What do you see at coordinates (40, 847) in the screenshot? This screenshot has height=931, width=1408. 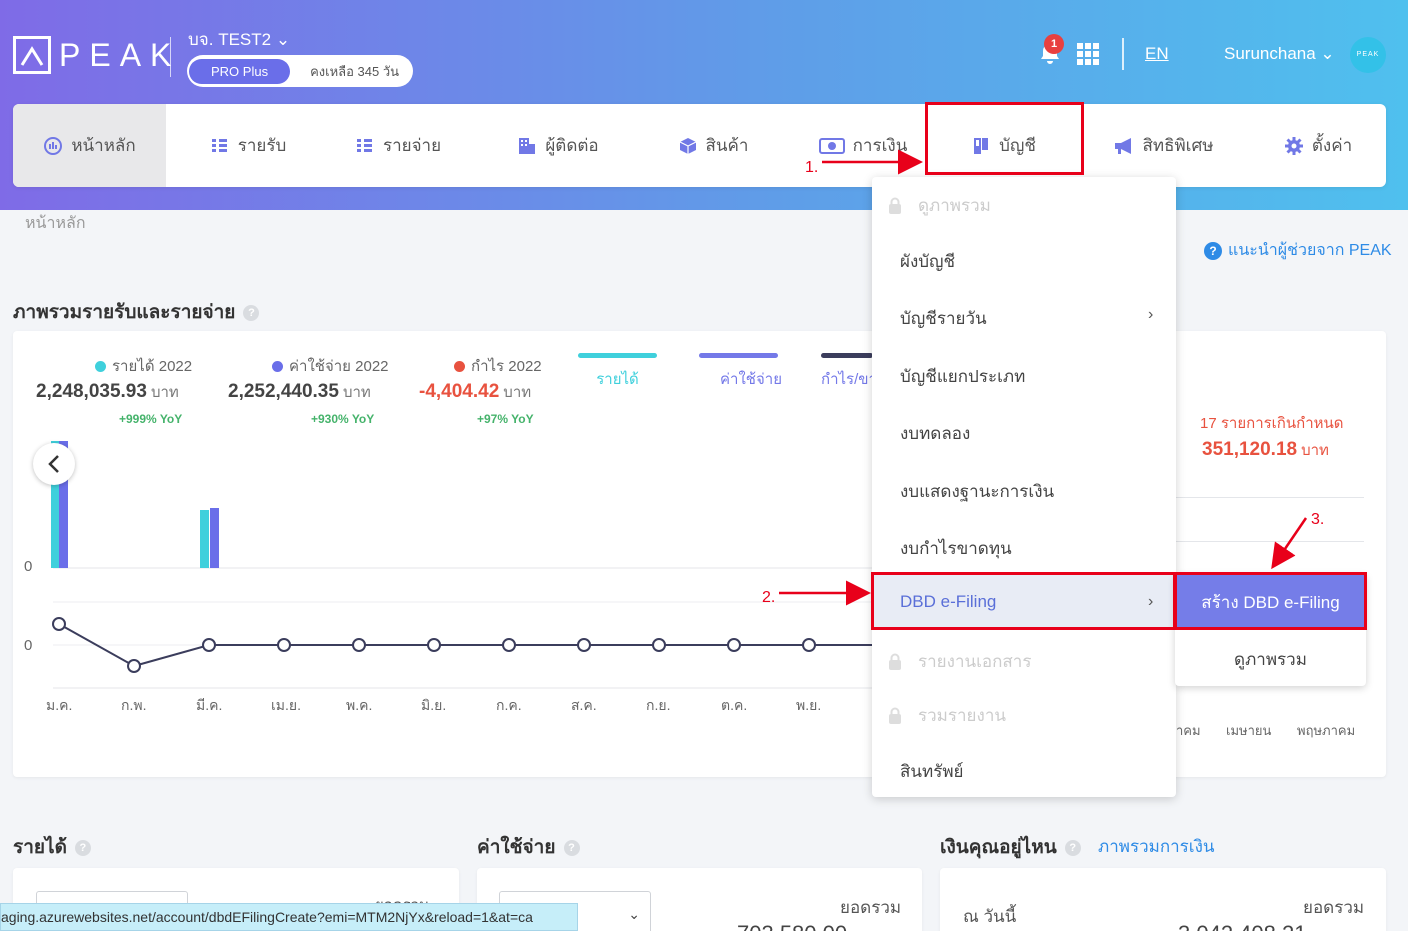 I see `income-title: รายได้` at bounding box center [40, 847].